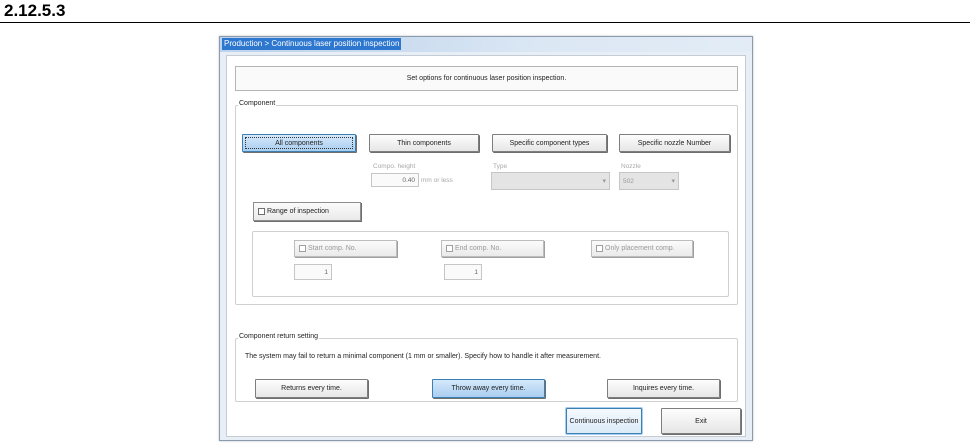  What do you see at coordinates (701, 421) in the screenshot?
I see `exit-button: Exit` at bounding box center [701, 421].